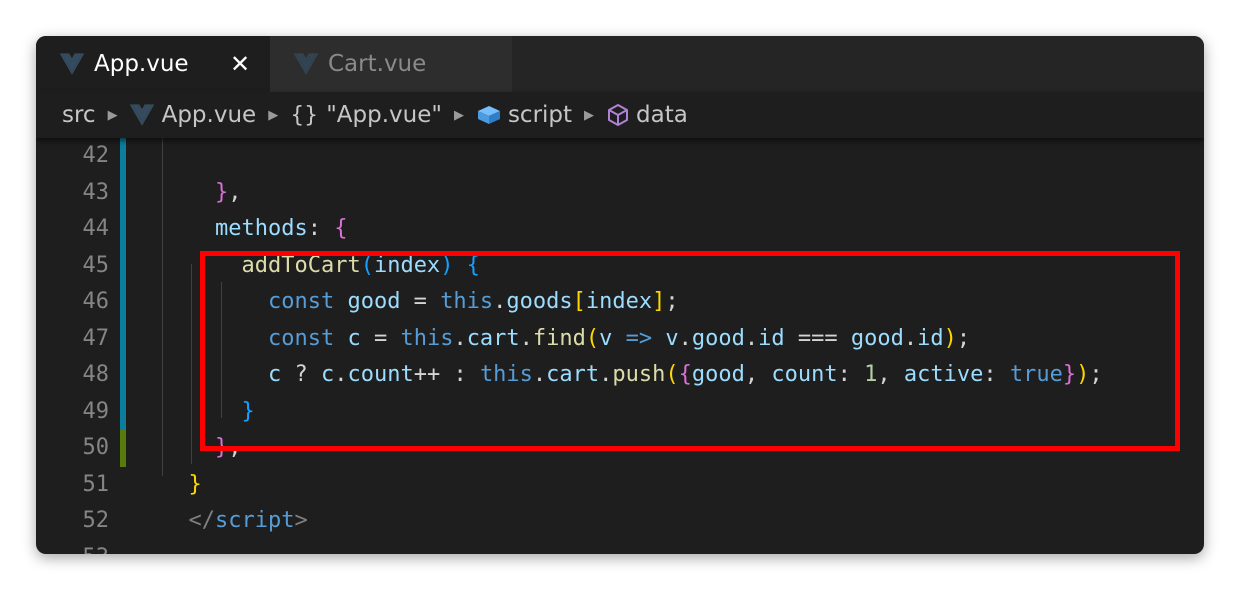 The height and width of the screenshot is (590, 1240). Describe the element at coordinates (620, 193) in the screenshot. I see `code-line: 43 },` at that location.